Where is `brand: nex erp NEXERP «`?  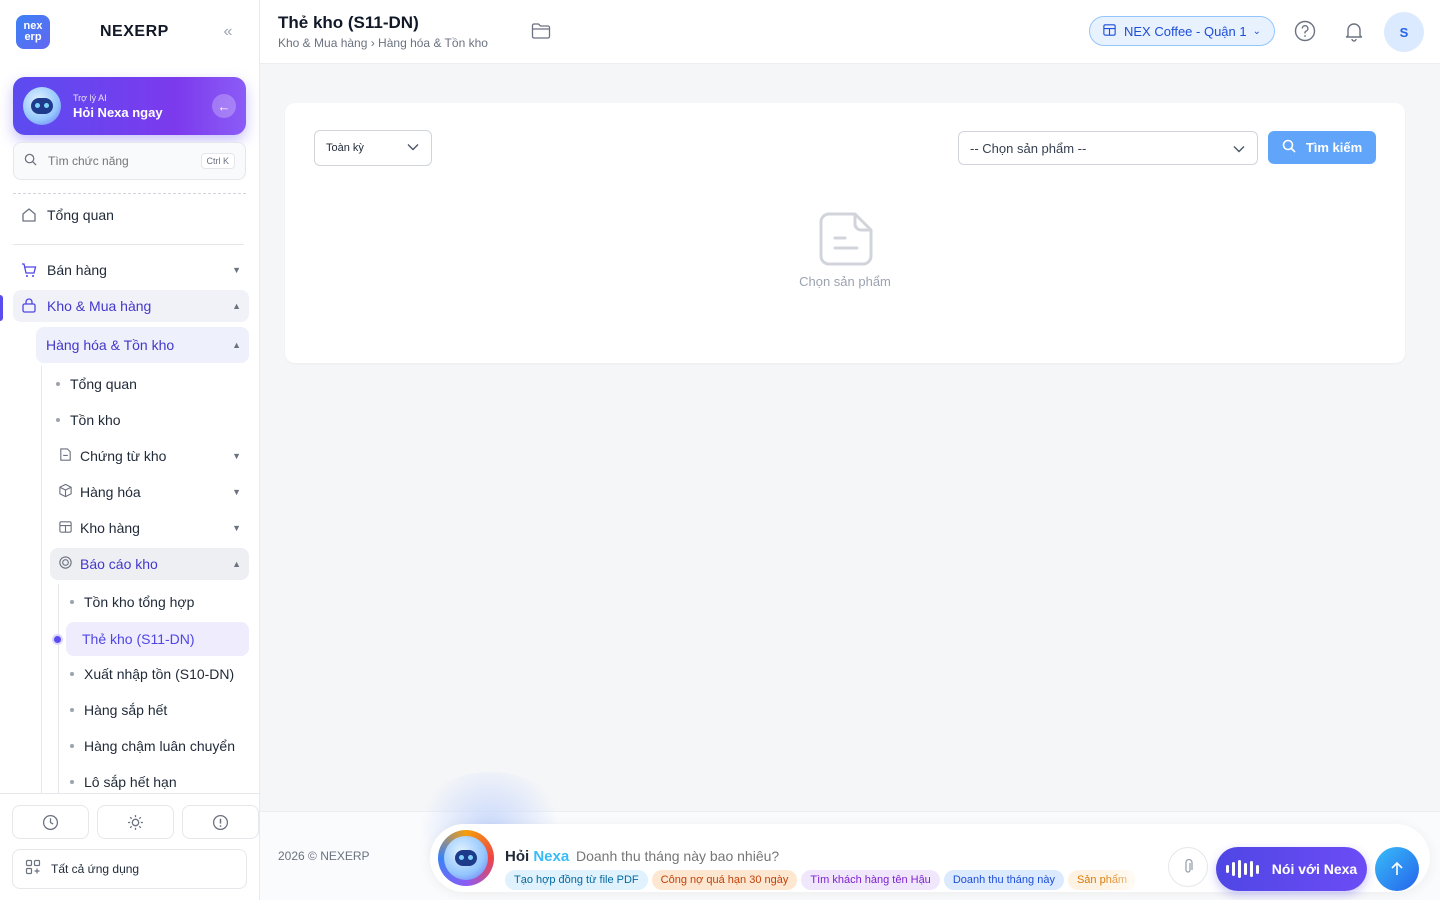
brand: nex erp NEXERP « is located at coordinates (130, 32).